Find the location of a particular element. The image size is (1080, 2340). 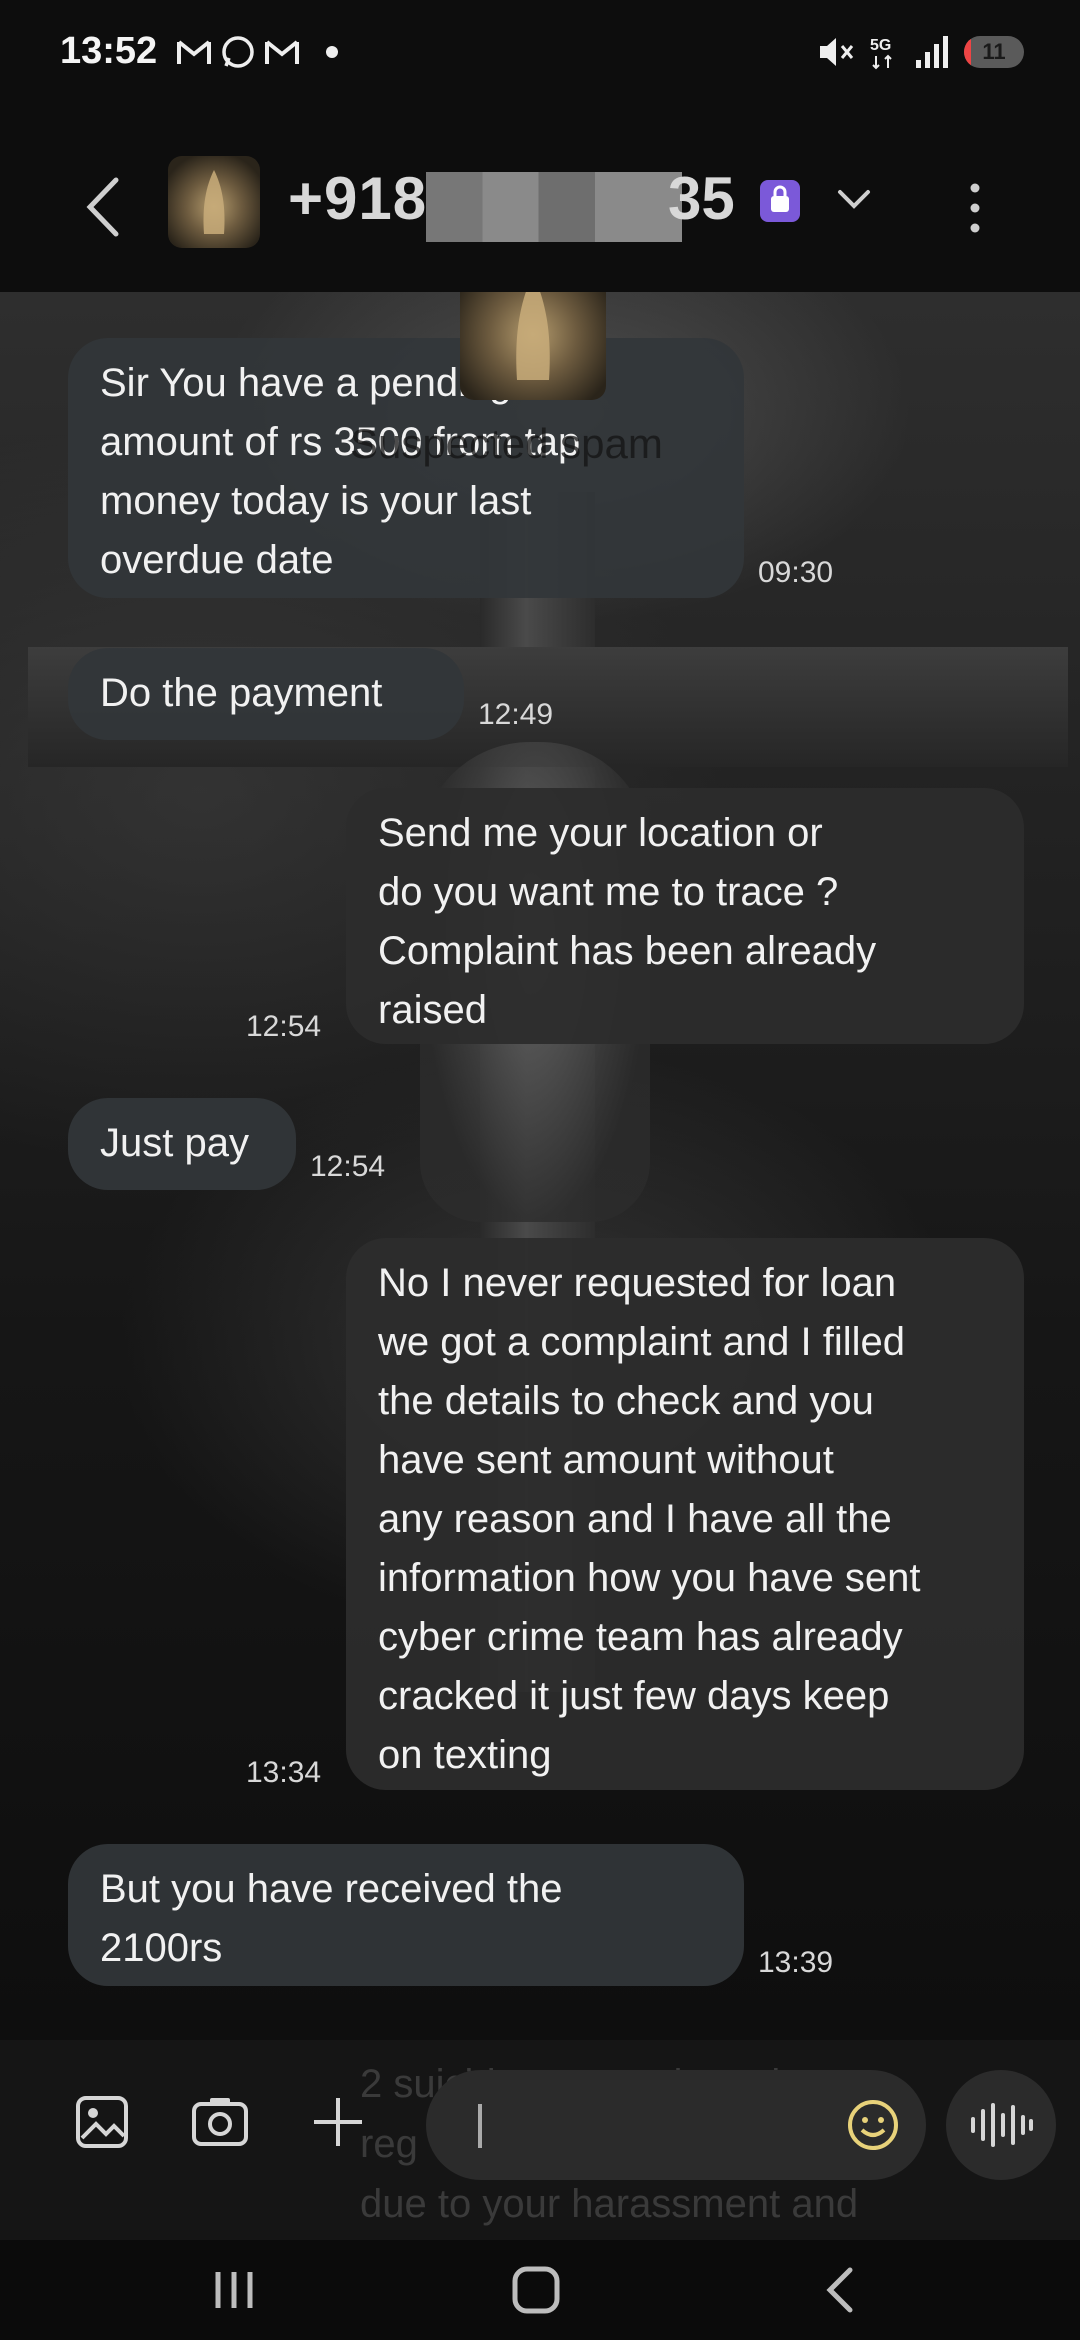

message-bubble-incoming: Do the payment is located at coordinates (266, 694).